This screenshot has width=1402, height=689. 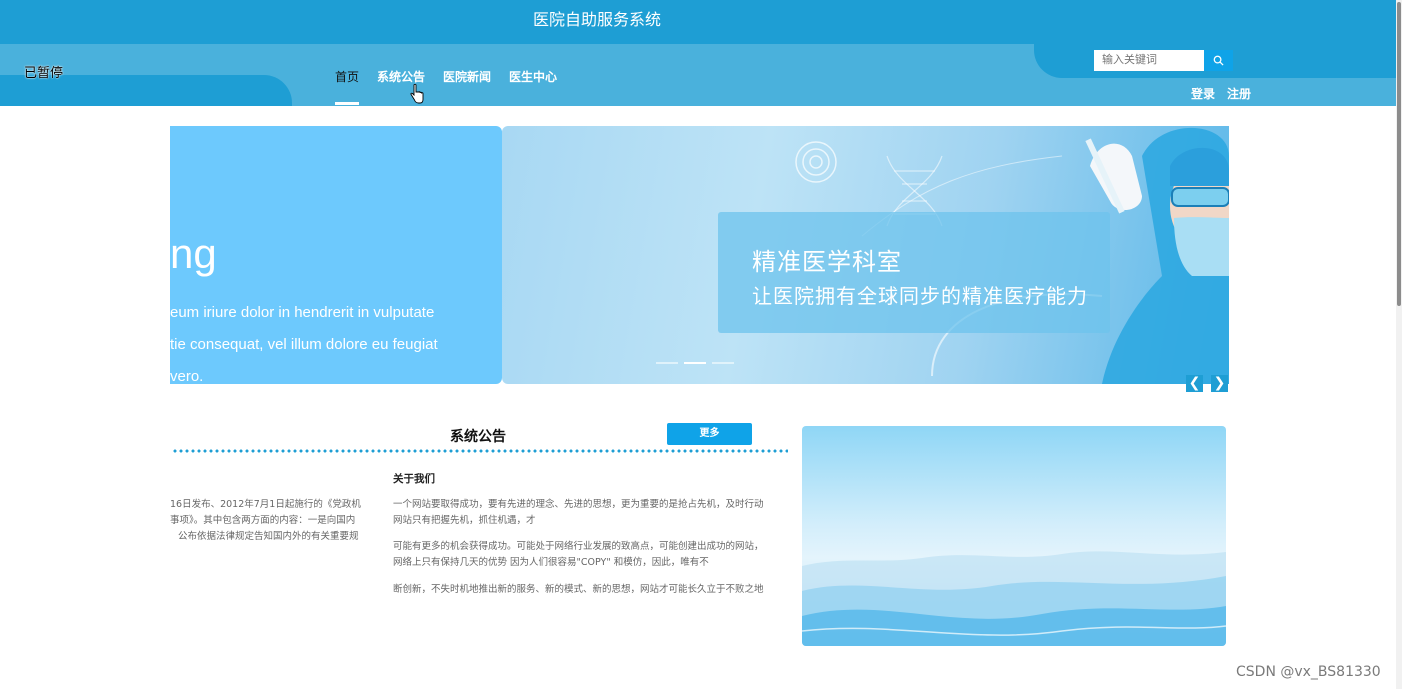 I want to click on top-header-bar: 医院自助服务系统, so click(x=701, y=22).